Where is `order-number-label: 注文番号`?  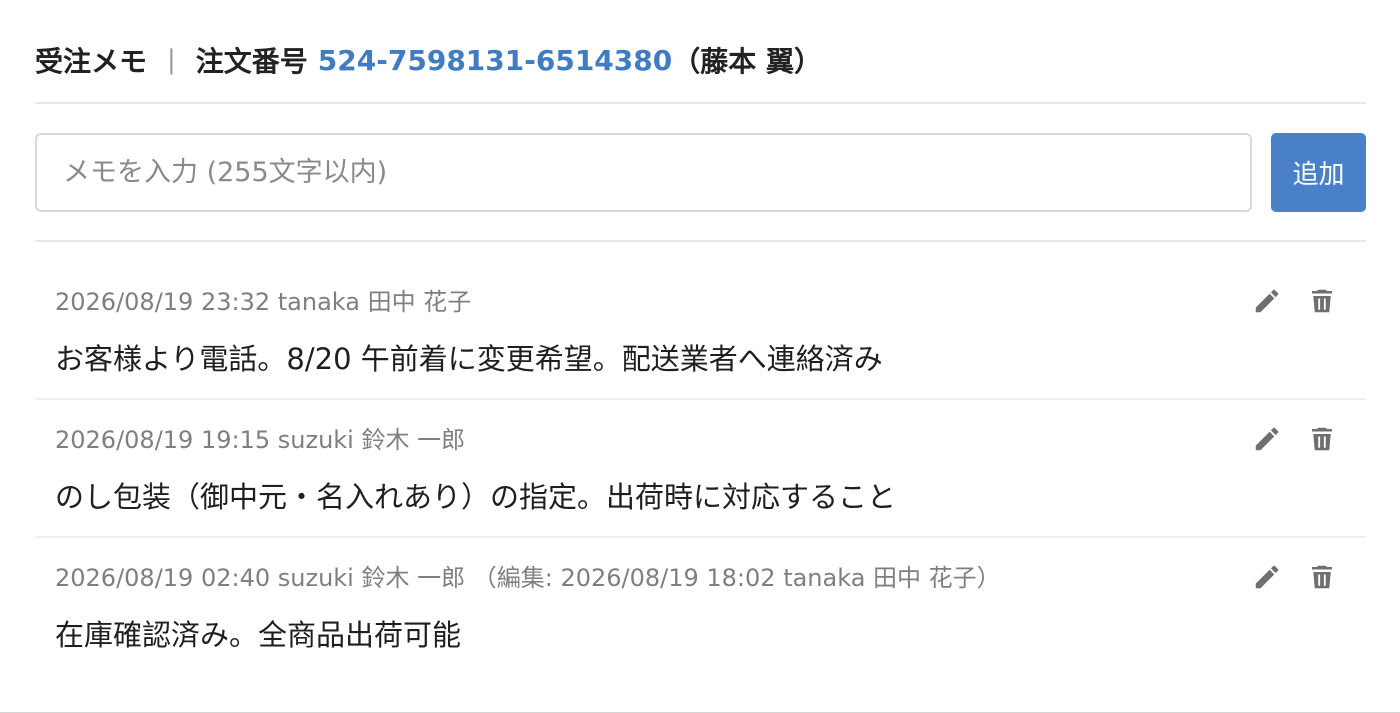 order-number-label: 注文番号 is located at coordinates (251, 61).